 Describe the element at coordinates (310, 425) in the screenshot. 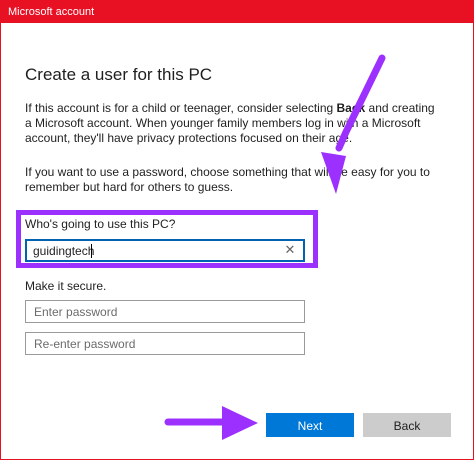

I see `next-button: Next` at that location.